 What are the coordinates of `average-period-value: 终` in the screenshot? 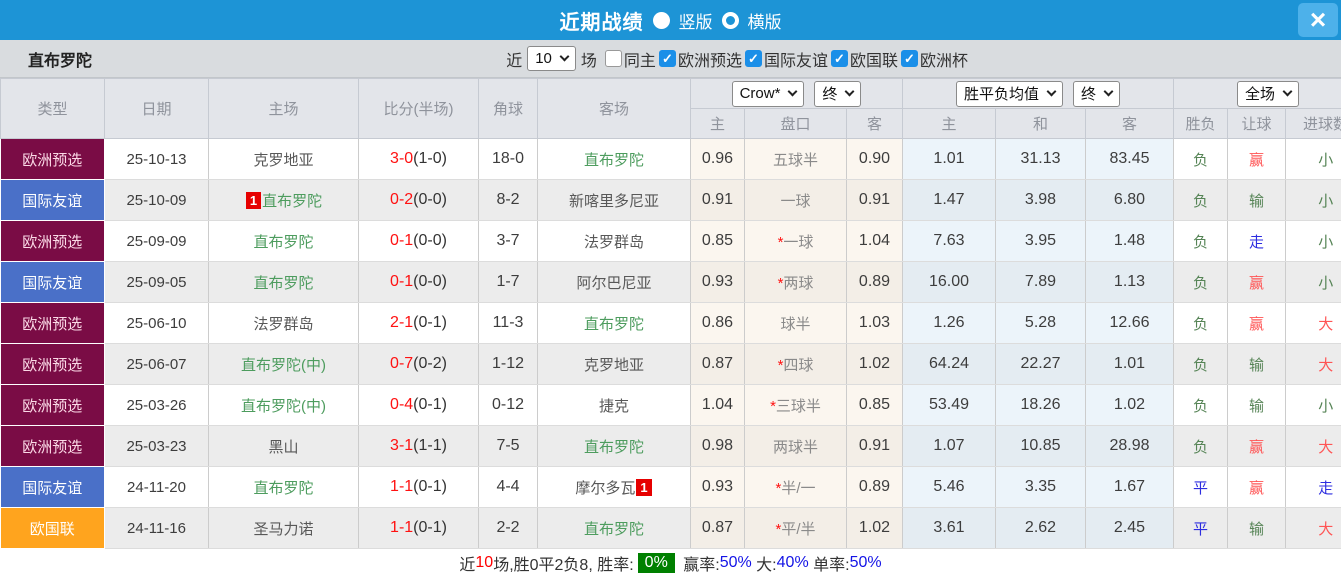 It's located at (1088, 93).